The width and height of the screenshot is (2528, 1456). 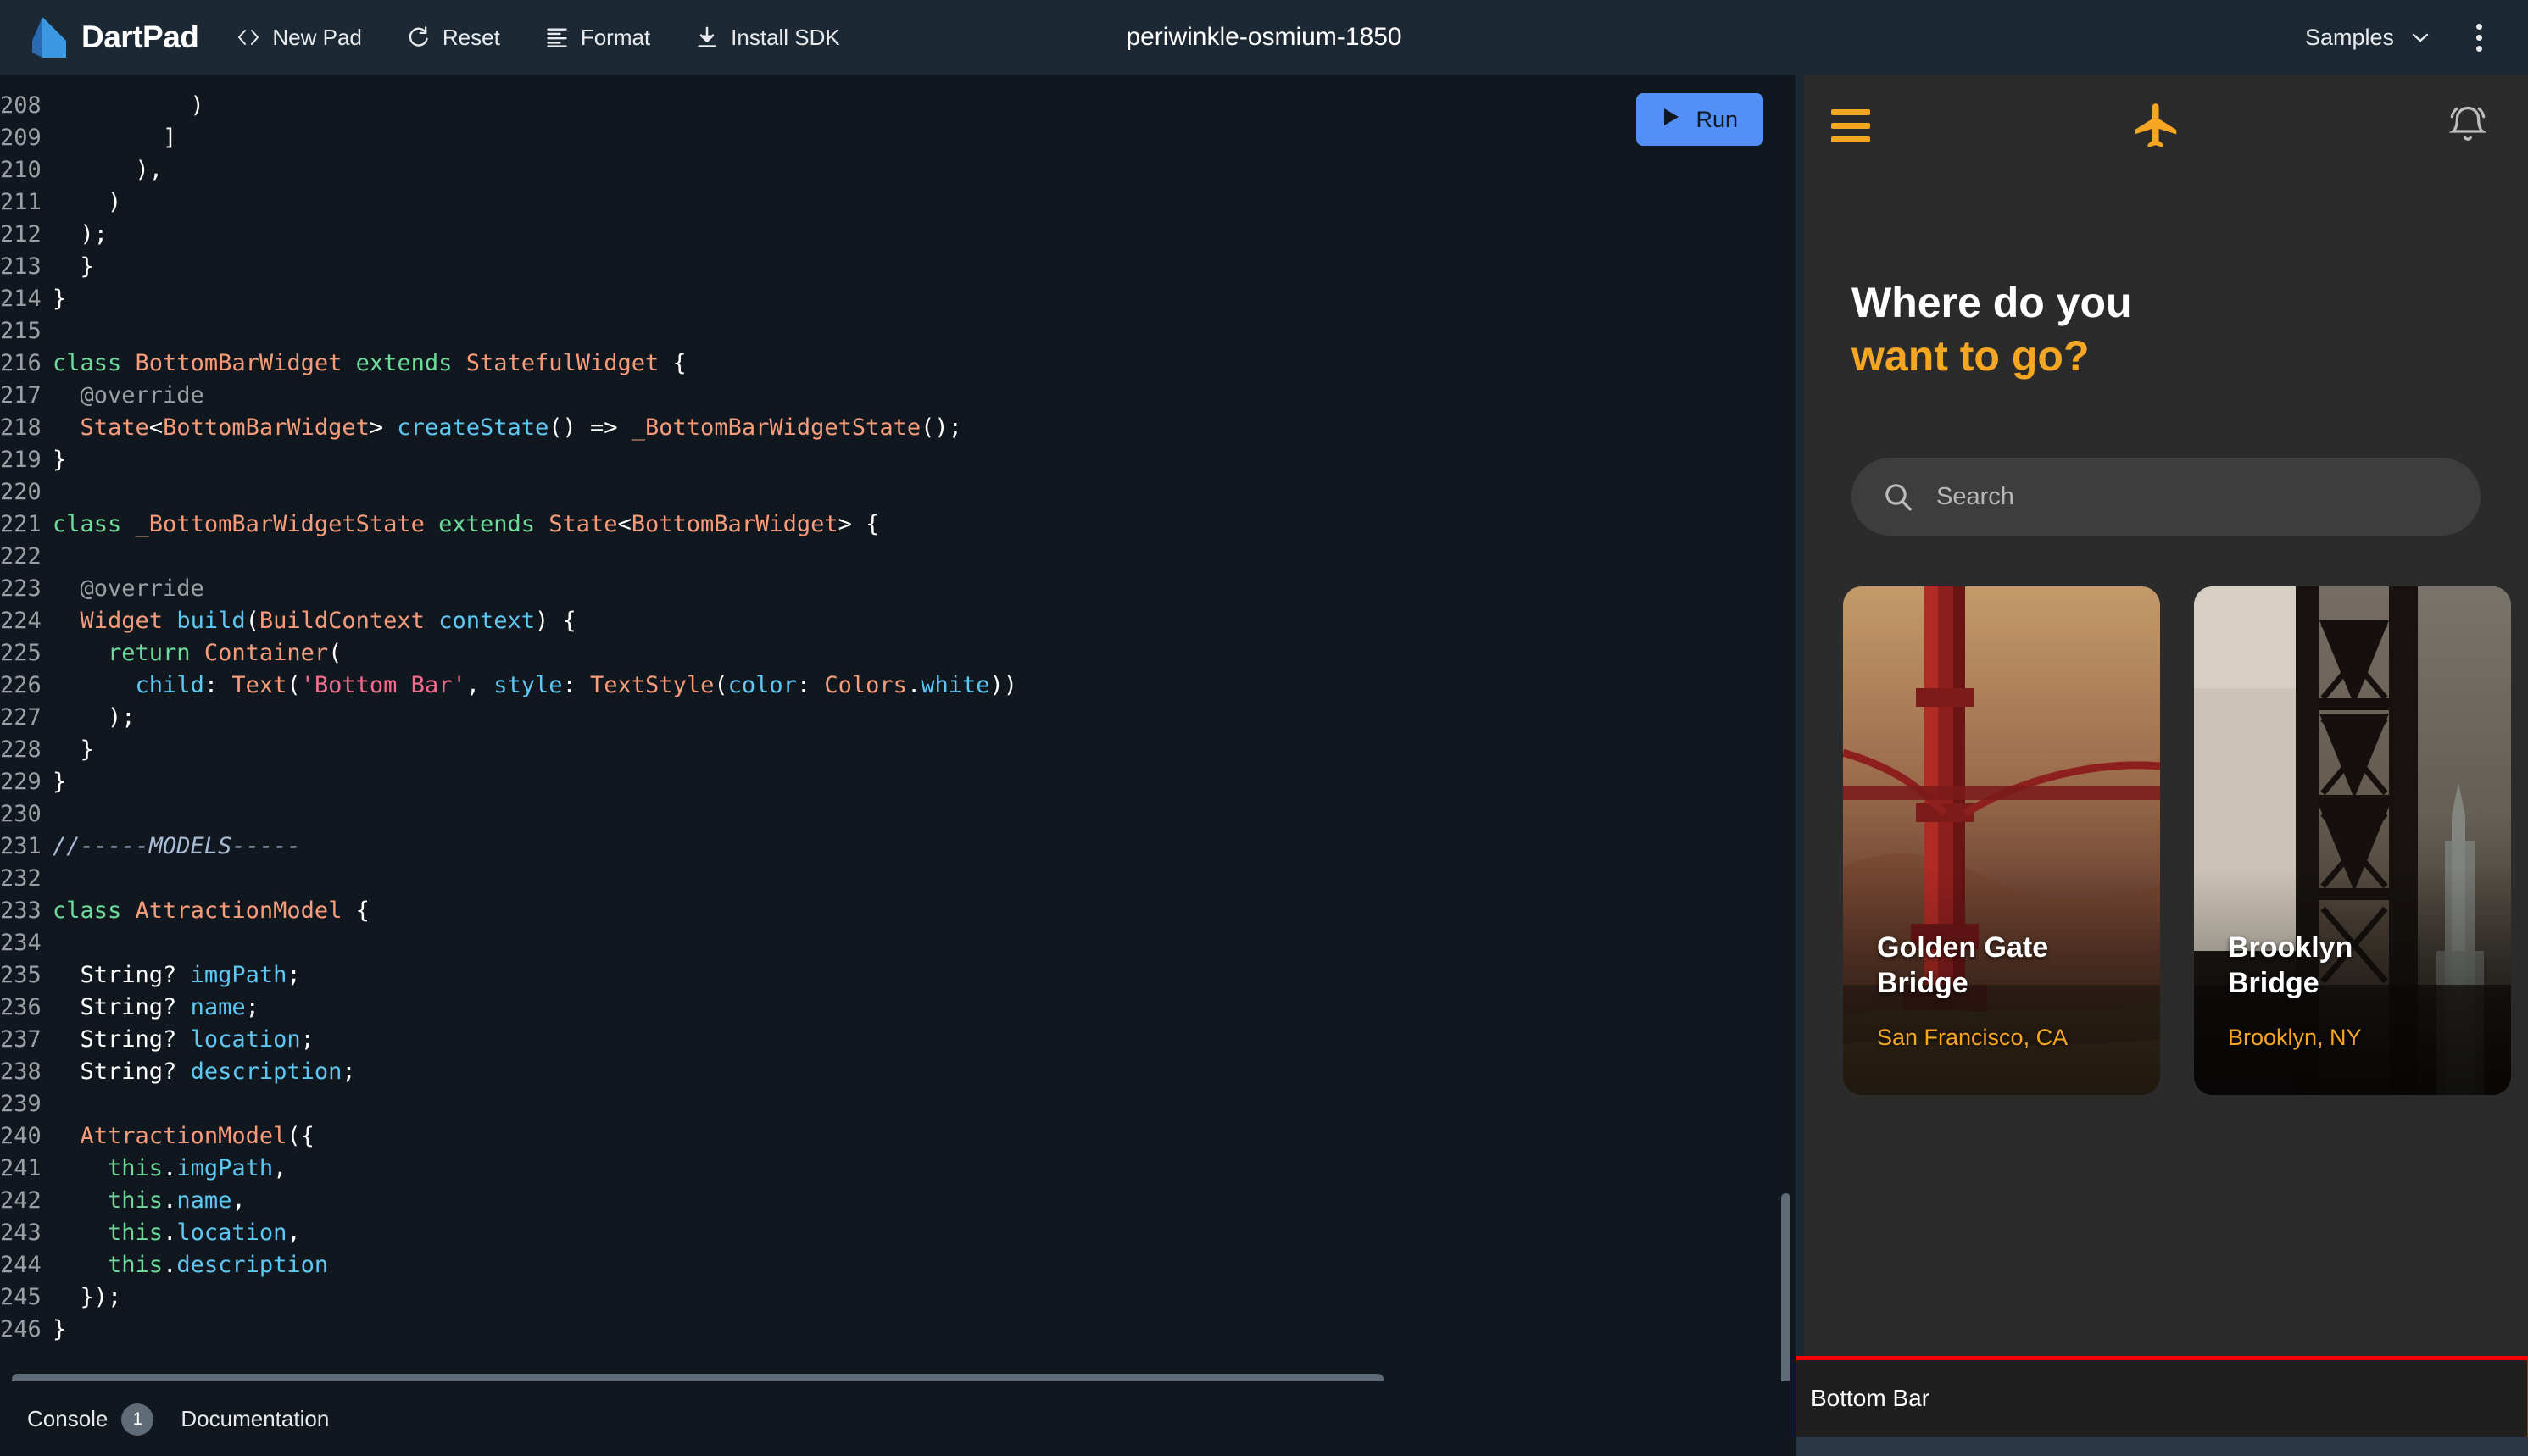 I want to click on editor-vertical-scrollbar, so click(x=1786, y=1299).